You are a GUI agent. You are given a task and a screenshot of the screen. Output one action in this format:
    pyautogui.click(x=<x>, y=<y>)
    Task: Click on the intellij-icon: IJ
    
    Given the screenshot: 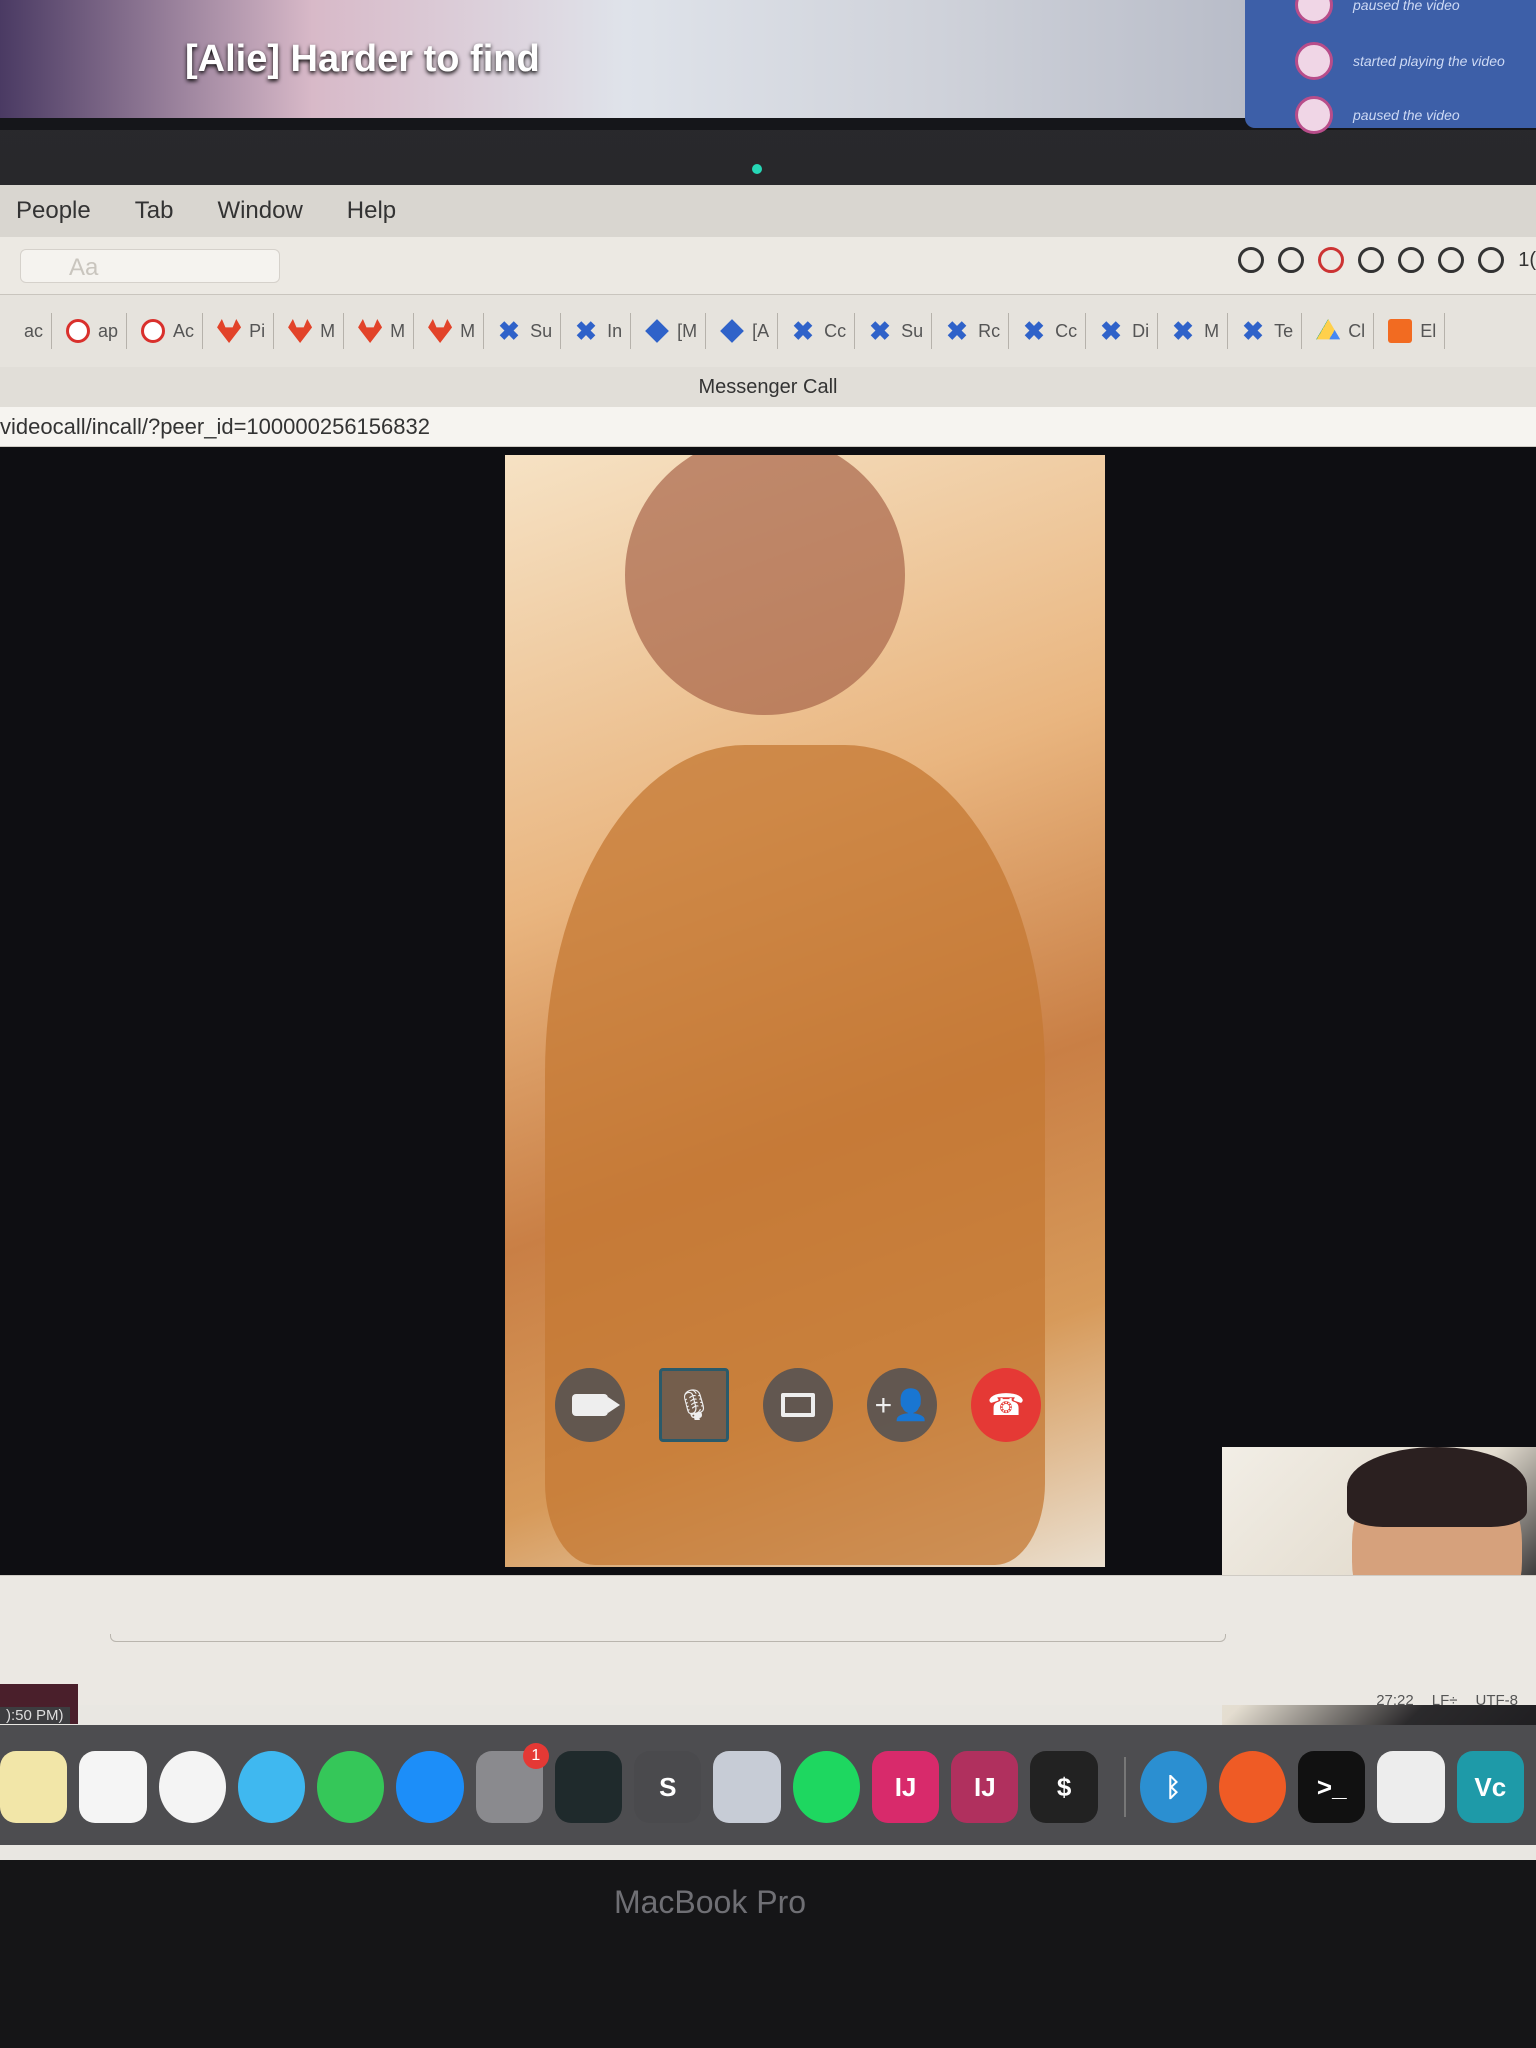 What is the action you would take?
    pyautogui.click(x=905, y=1787)
    